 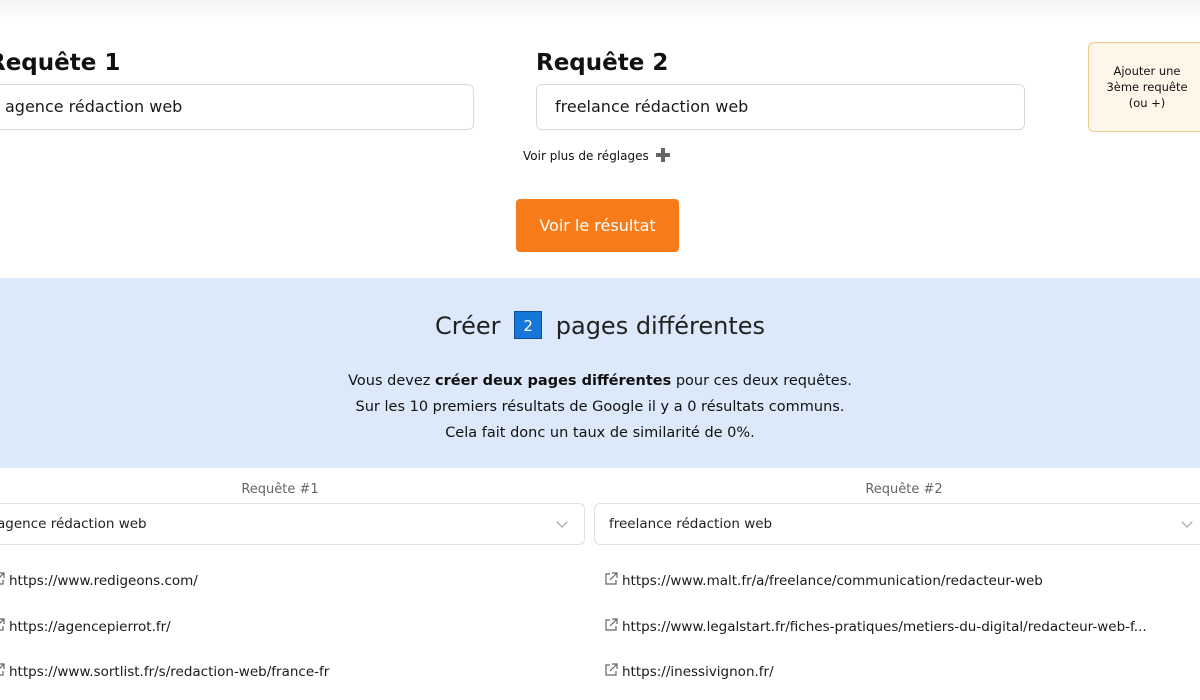 I want to click on list-item: https://agencepierrot.fr/, so click(x=85, y=626).